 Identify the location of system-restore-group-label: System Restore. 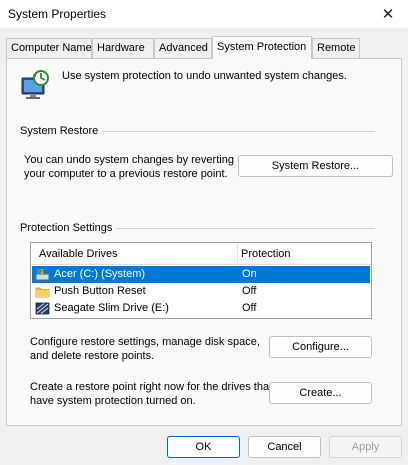
(61, 131).